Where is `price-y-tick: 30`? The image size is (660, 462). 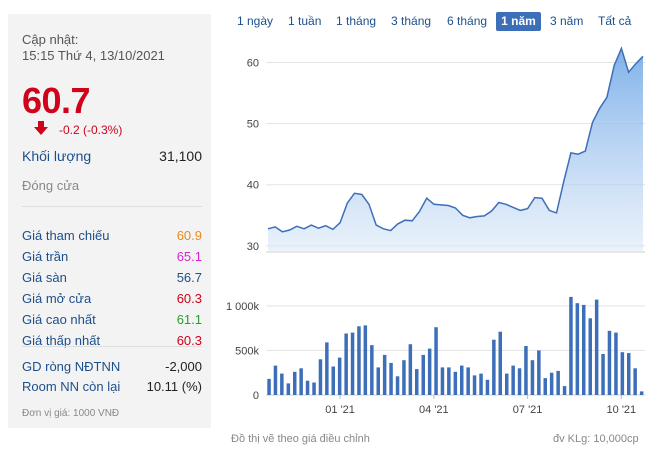 price-y-tick: 30 is located at coordinates (253, 247).